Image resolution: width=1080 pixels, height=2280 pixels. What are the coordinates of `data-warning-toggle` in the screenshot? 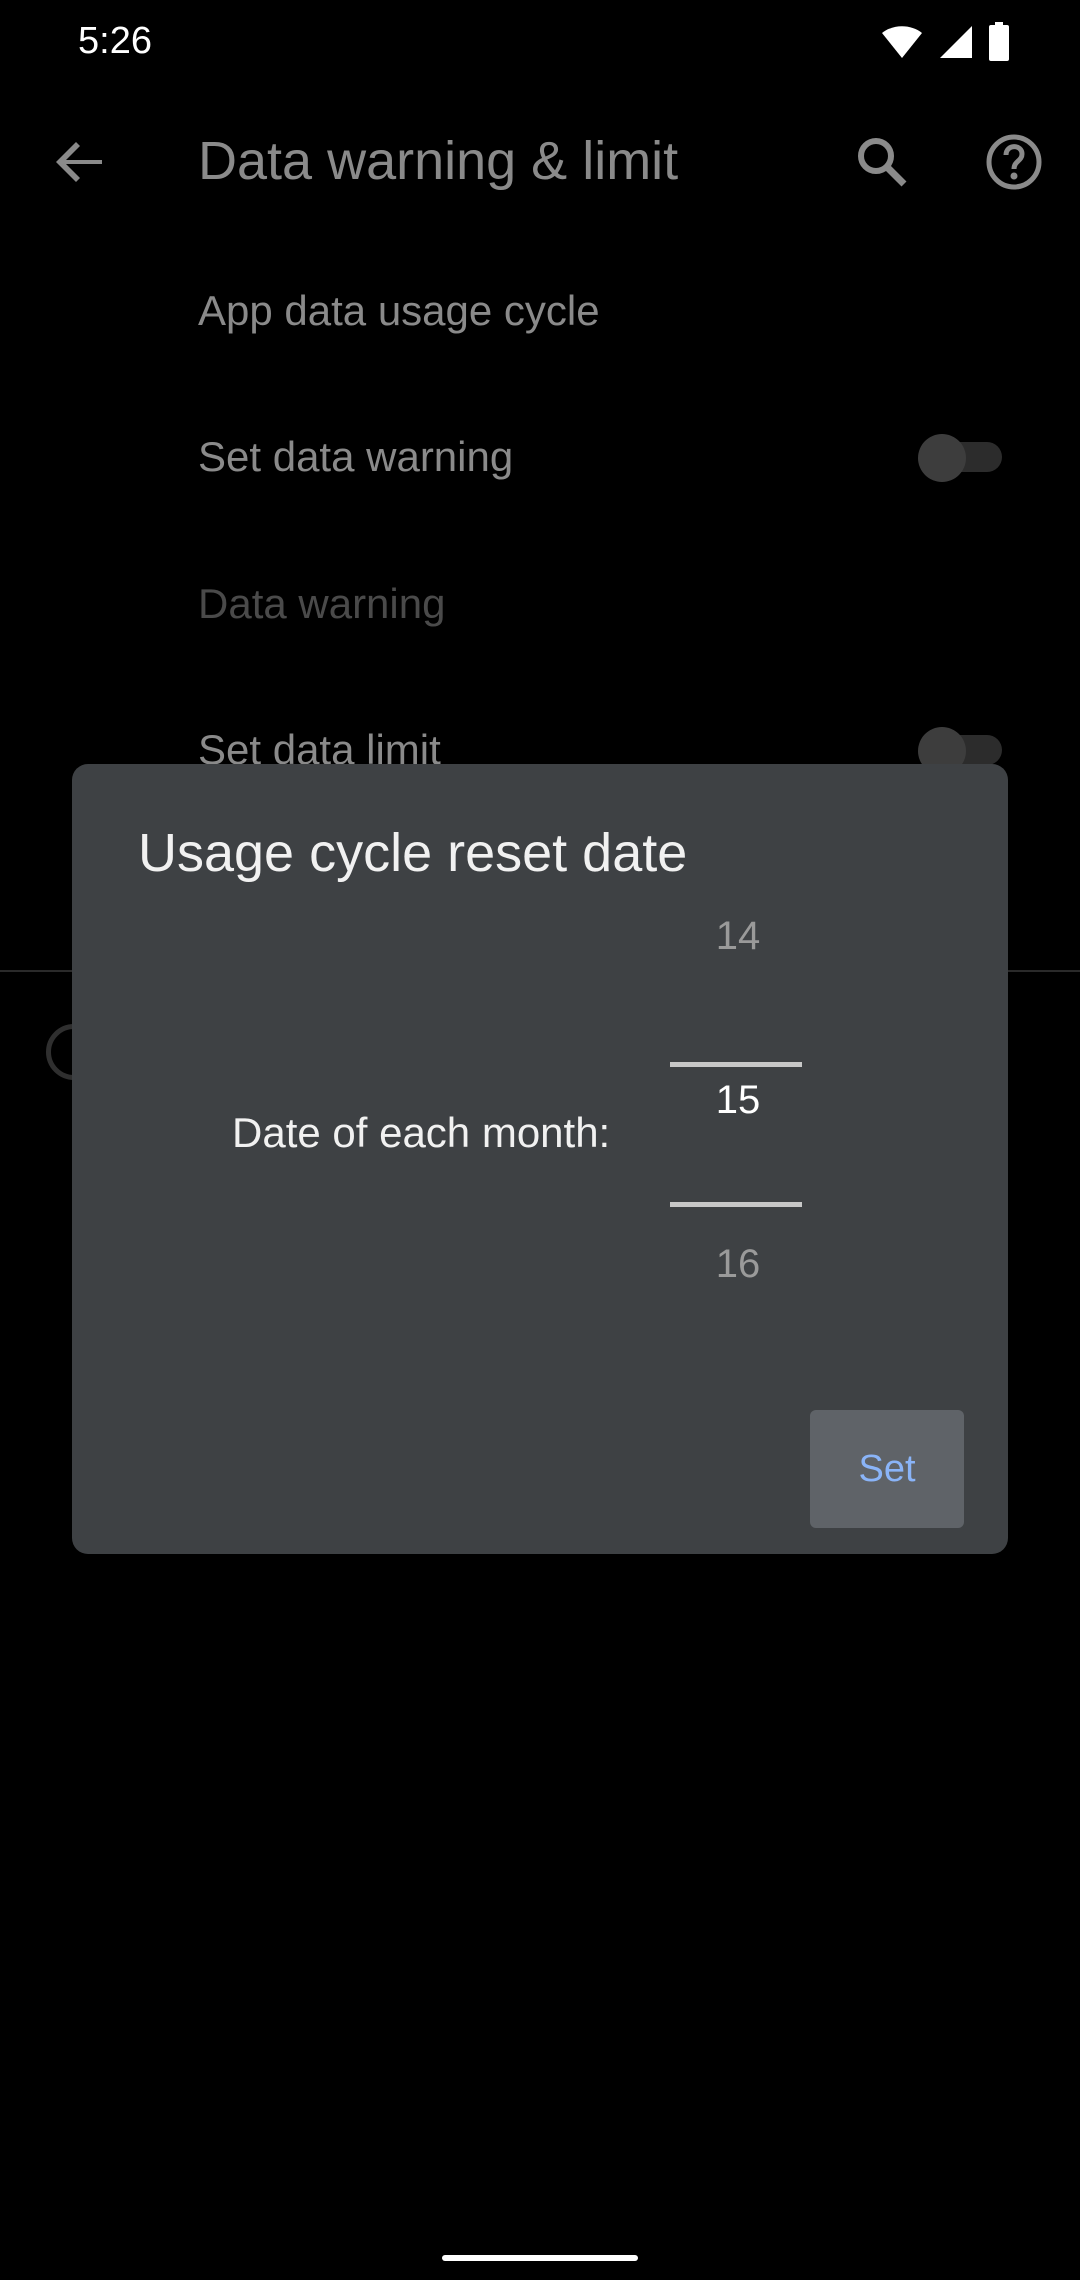 It's located at (961, 458).